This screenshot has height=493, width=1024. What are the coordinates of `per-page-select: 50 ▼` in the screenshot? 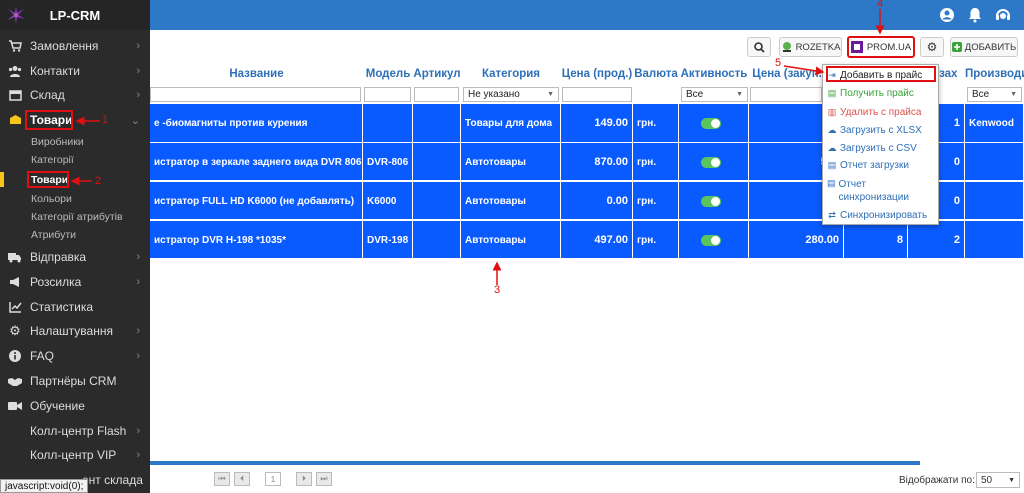 It's located at (998, 480).